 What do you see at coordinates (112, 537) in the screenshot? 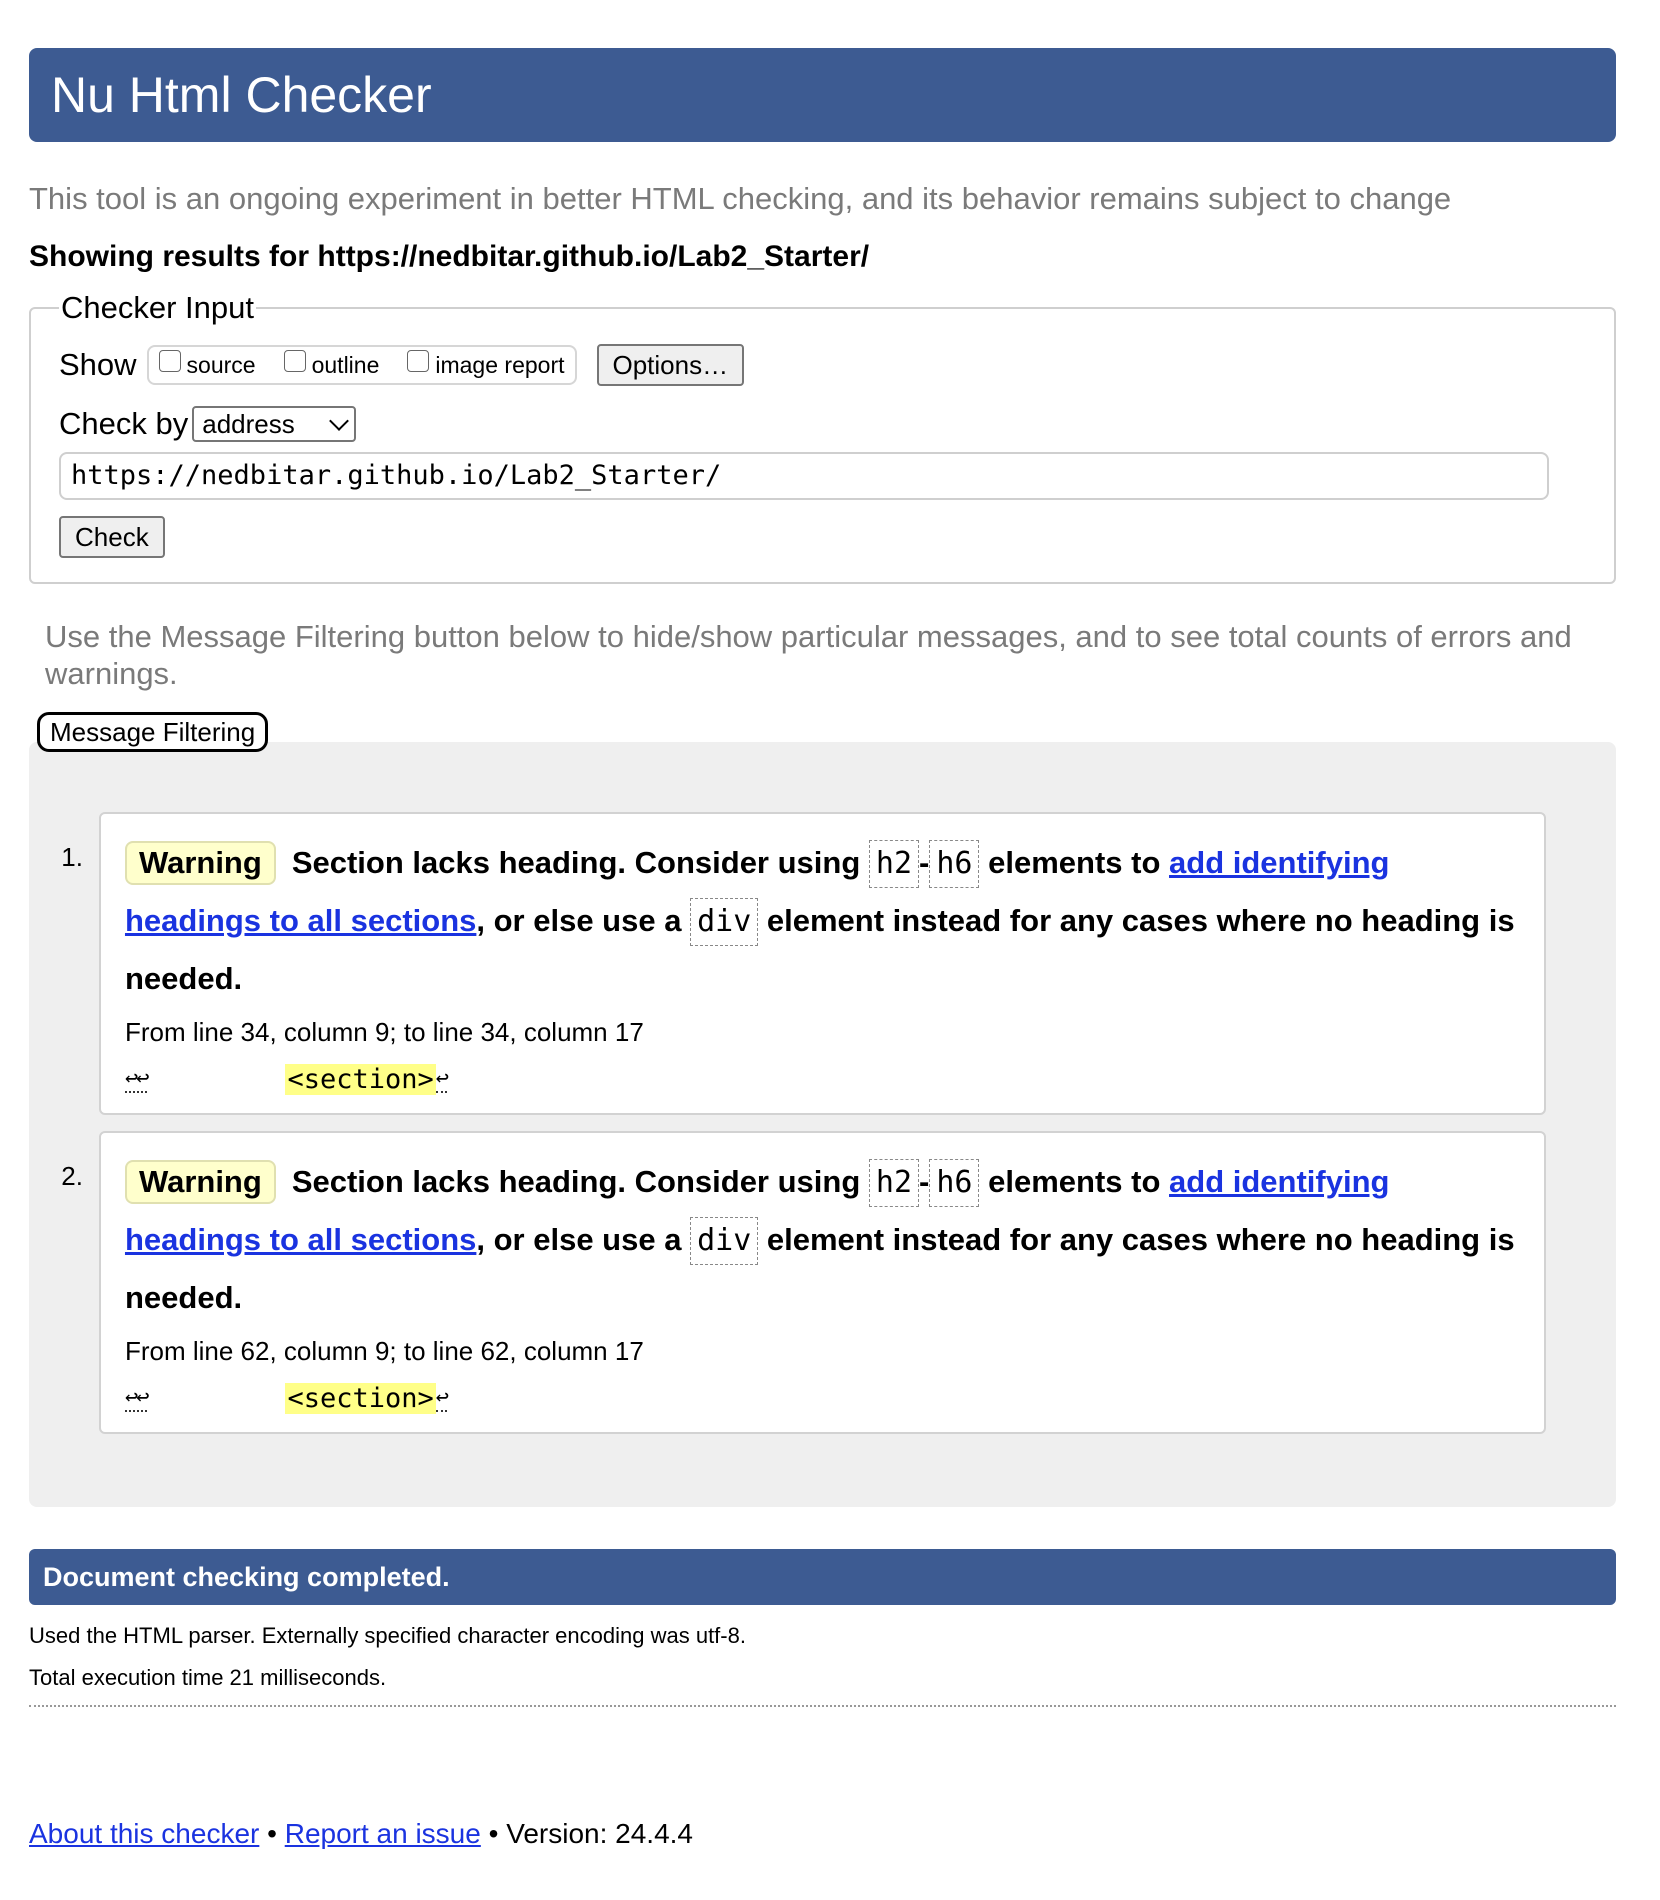
I see `check-button: Check` at bounding box center [112, 537].